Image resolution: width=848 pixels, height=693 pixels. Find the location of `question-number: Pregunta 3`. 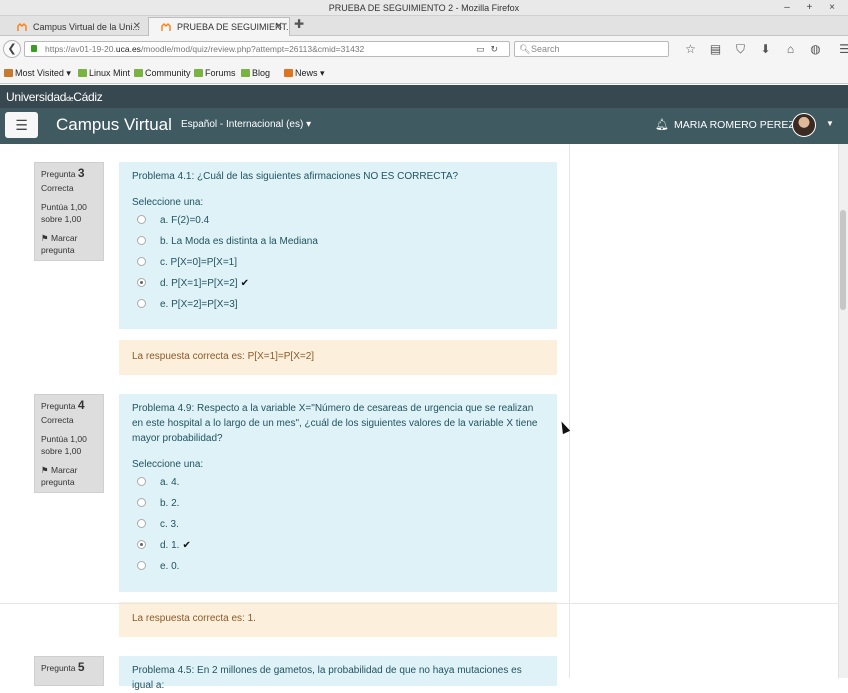

question-number: Pregunta 3 is located at coordinates (63, 173).